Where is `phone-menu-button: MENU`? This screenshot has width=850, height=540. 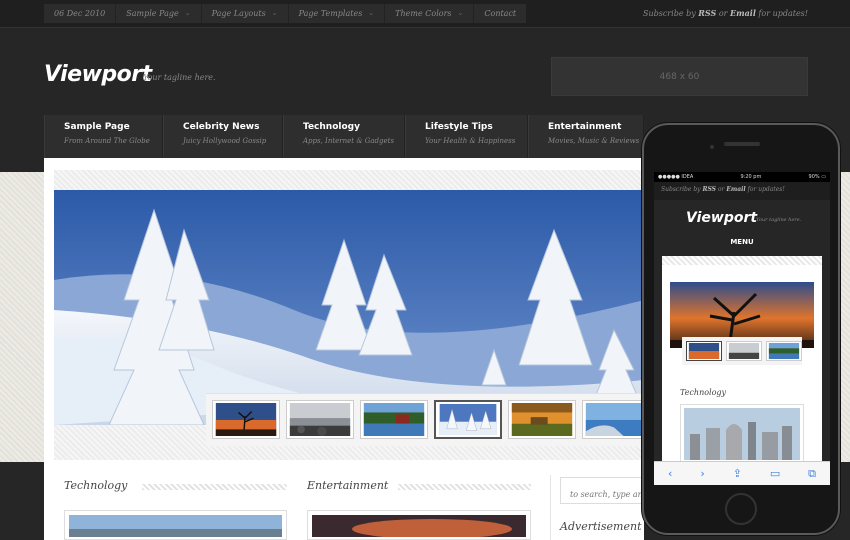 phone-menu-button: MENU is located at coordinates (742, 242).